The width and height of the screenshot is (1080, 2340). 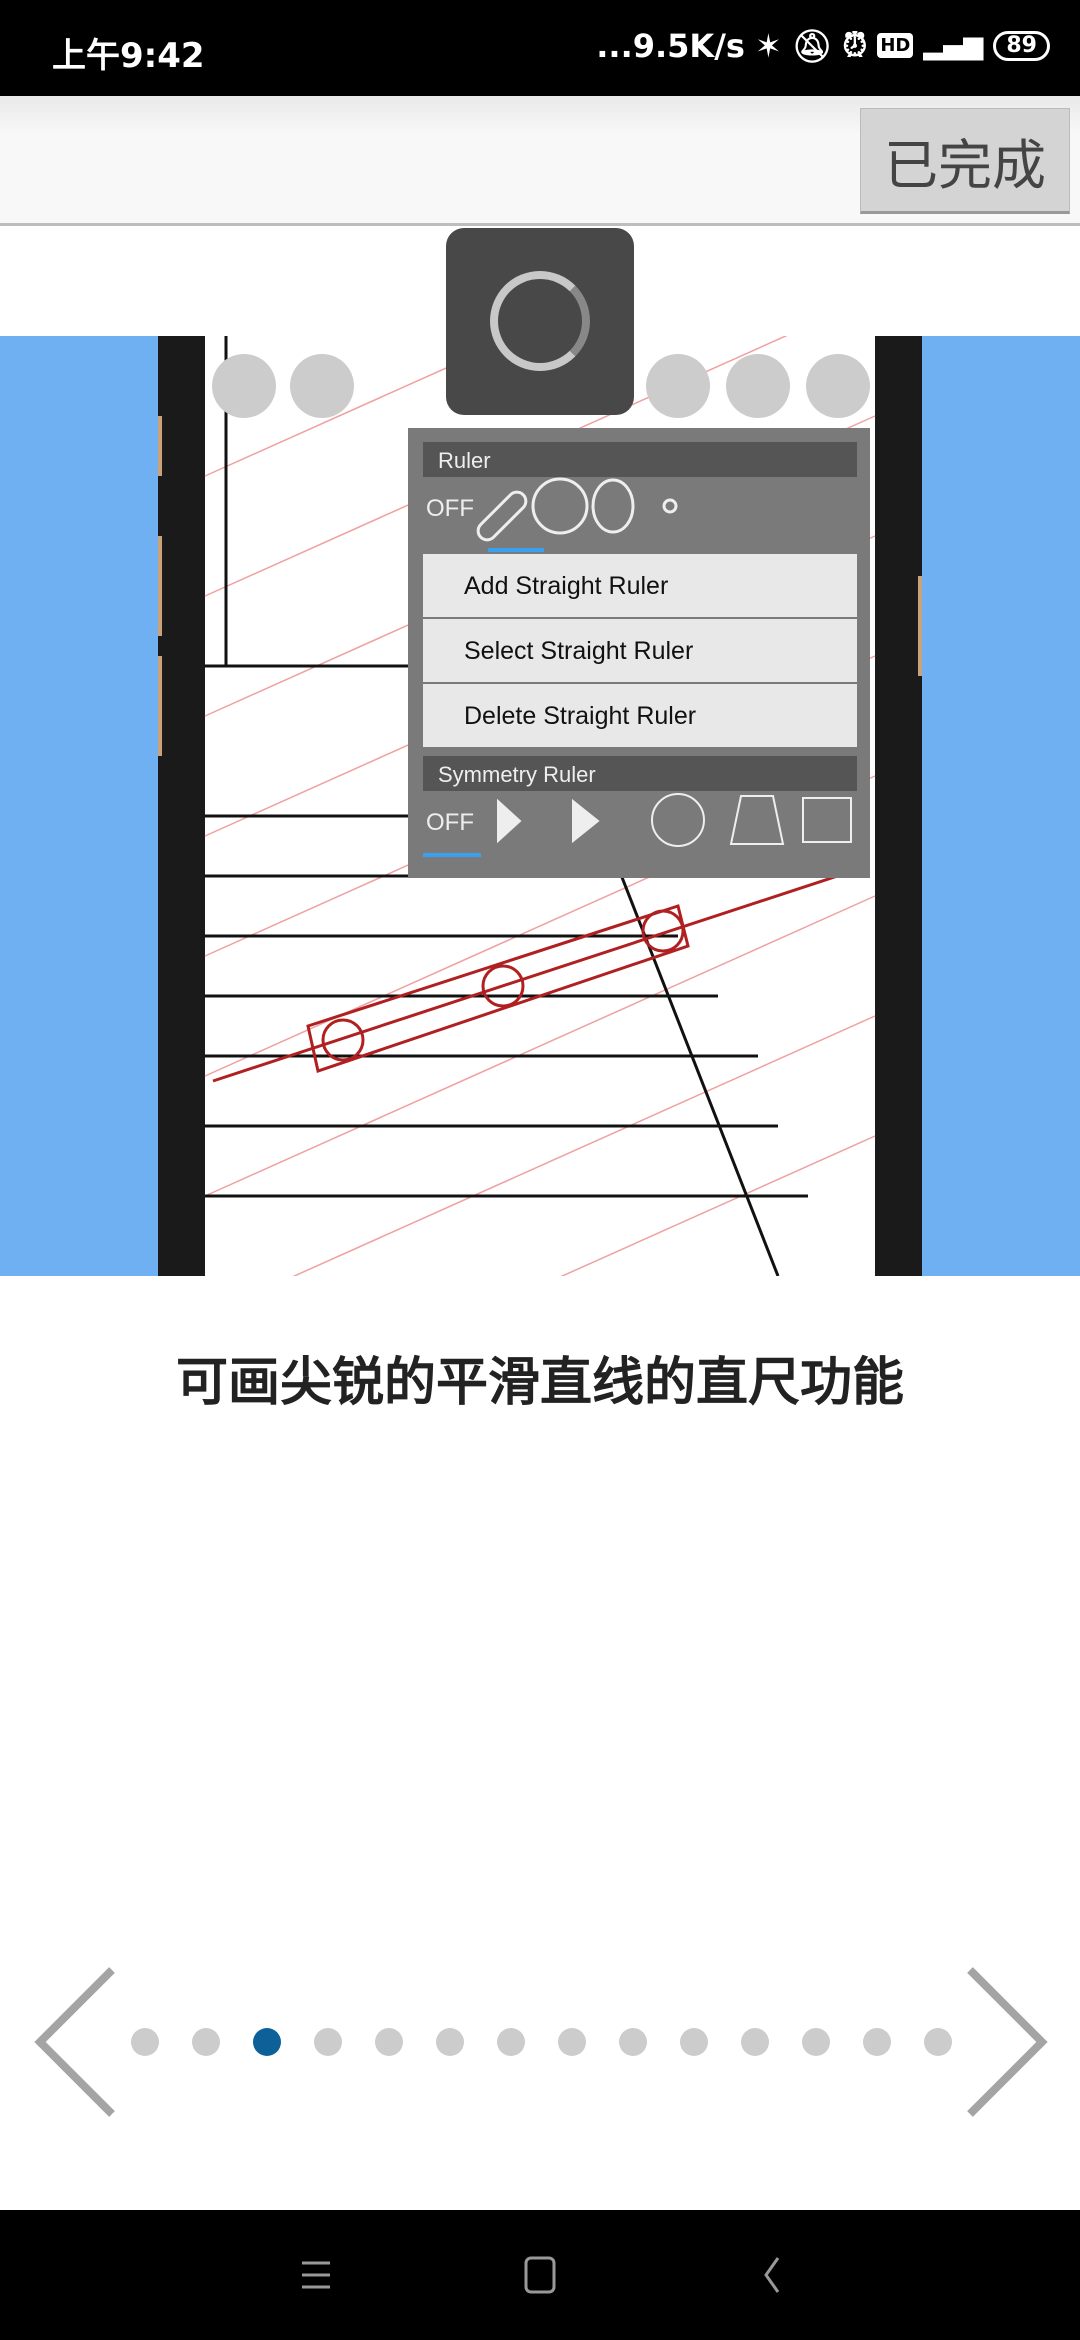 I want to click on battery-indicator: 89, so click(x=1021, y=45).